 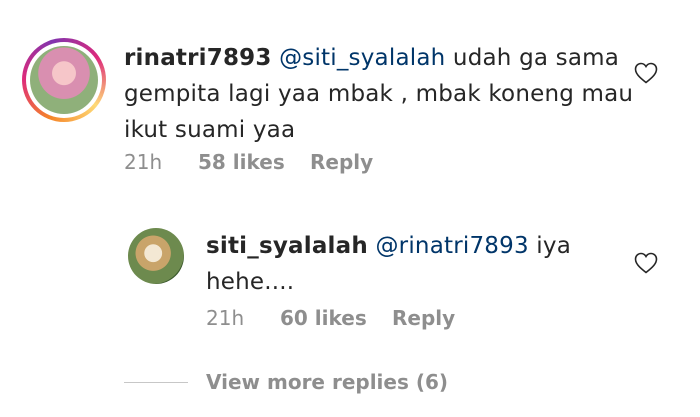 What do you see at coordinates (287, 246) in the screenshot?
I see `comment-username: siti_syalalah` at bounding box center [287, 246].